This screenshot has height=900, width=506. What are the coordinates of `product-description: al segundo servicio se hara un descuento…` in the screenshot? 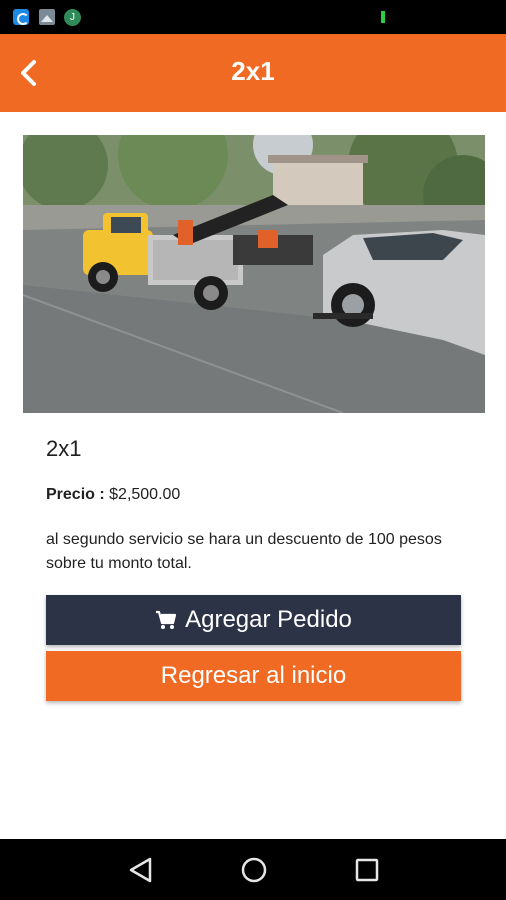 It's located at (244, 551).